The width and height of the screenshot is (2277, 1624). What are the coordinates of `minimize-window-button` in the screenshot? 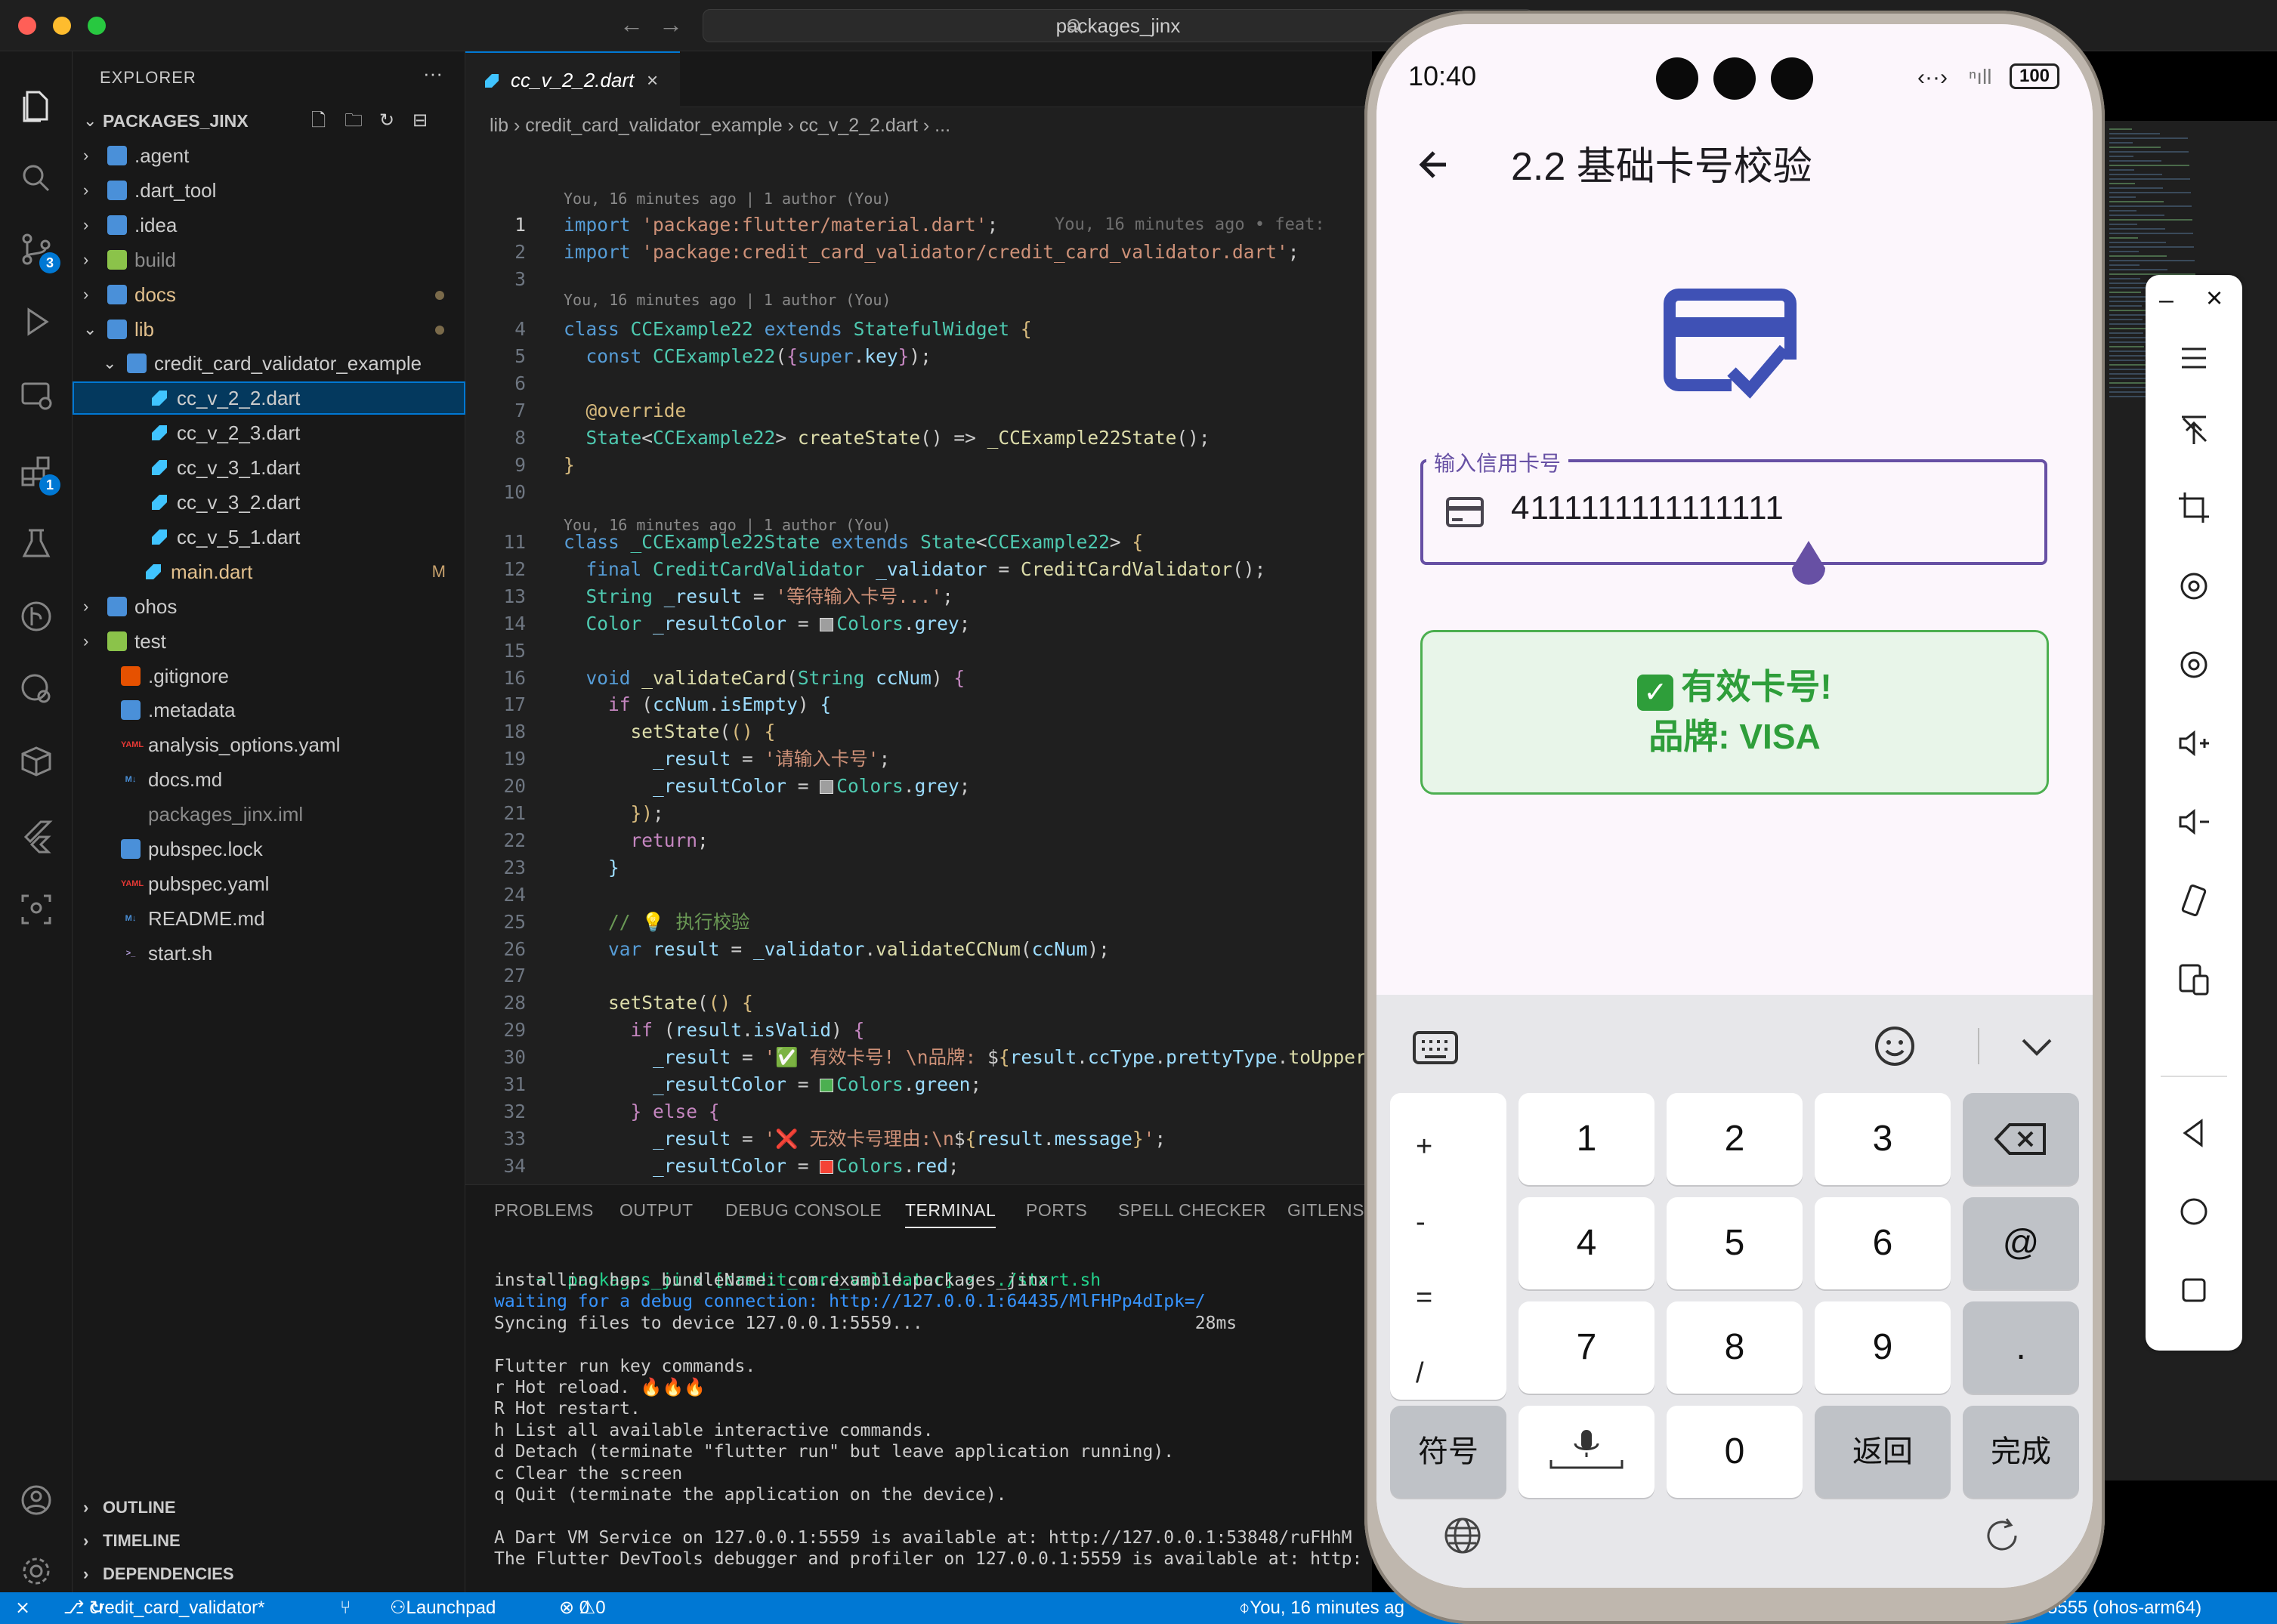 It's located at (62, 26).